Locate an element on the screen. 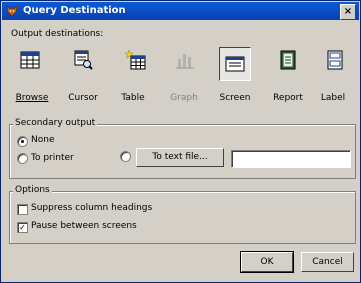 Image resolution: width=361 pixels, height=283 pixels. text-file-path-field is located at coordinates (291, 159).